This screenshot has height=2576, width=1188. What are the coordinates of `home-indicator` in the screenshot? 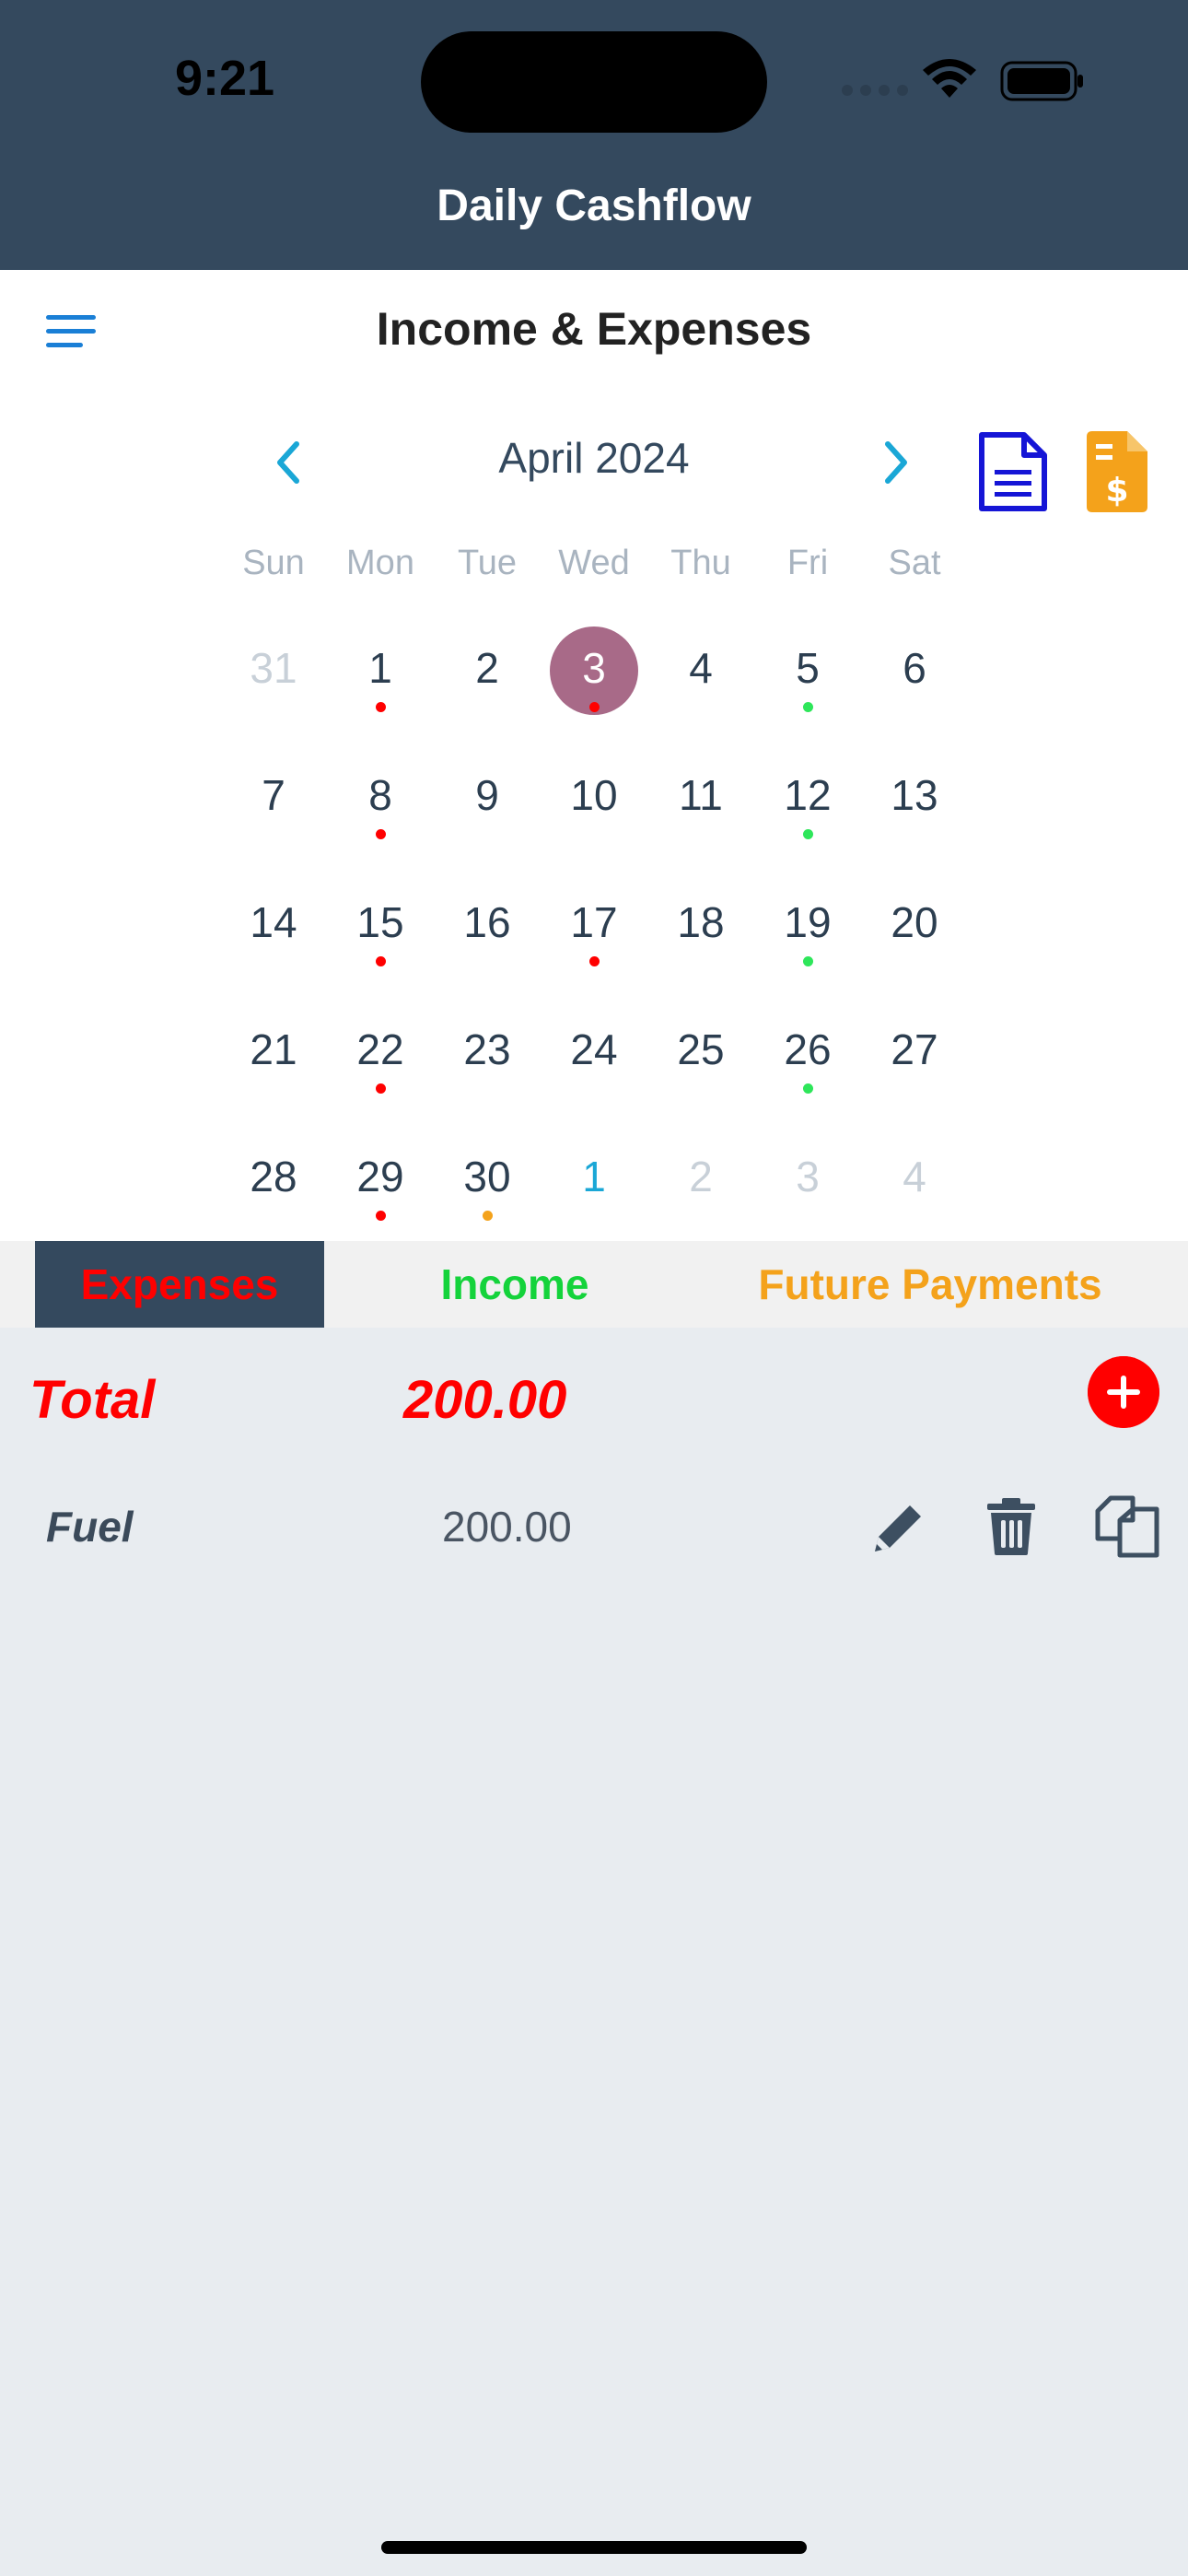 It's located at (594, 2547).